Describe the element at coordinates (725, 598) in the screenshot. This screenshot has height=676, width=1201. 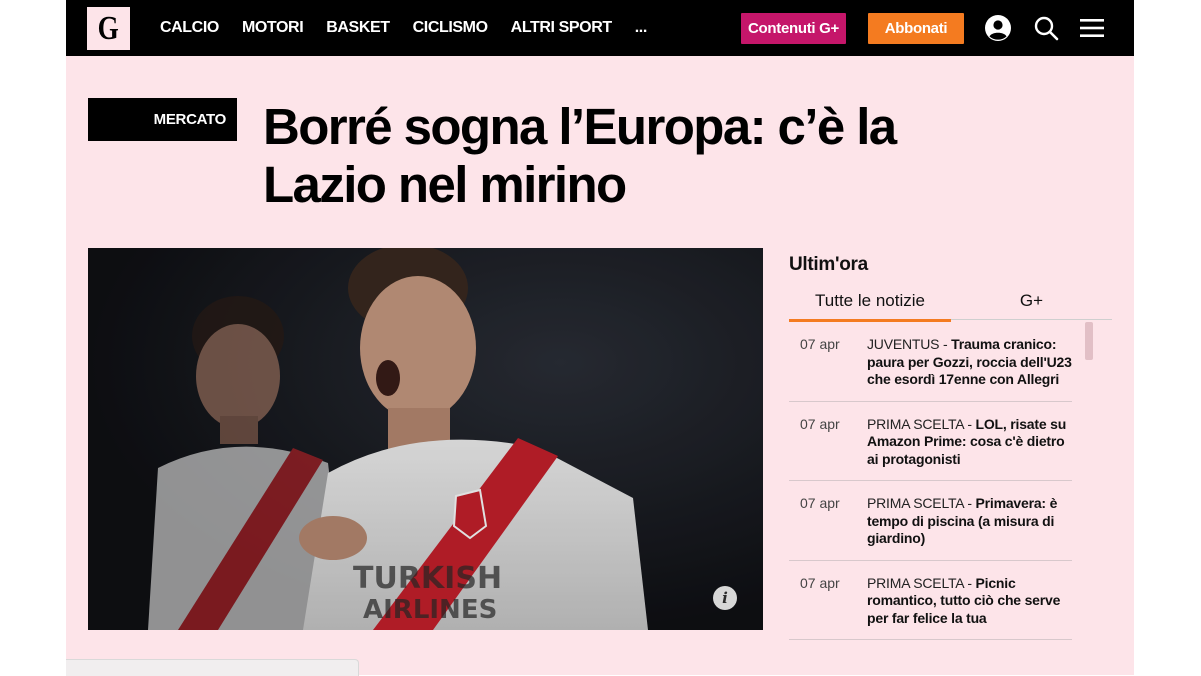
I see `info-icon: i` at that location.